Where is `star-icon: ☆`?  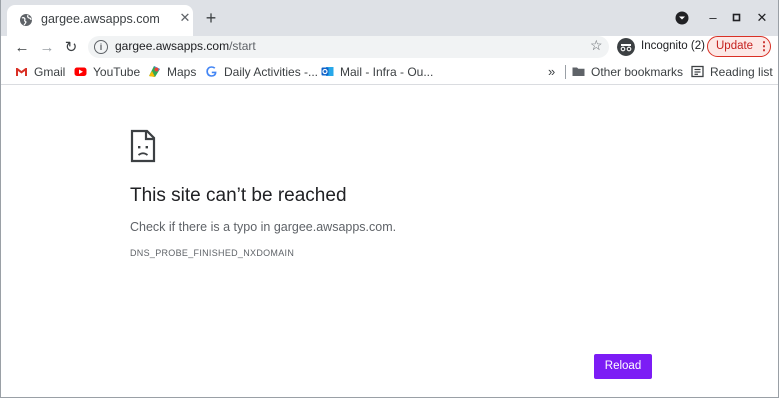 star-icon: ☆ is located at coordinates (596, 45).